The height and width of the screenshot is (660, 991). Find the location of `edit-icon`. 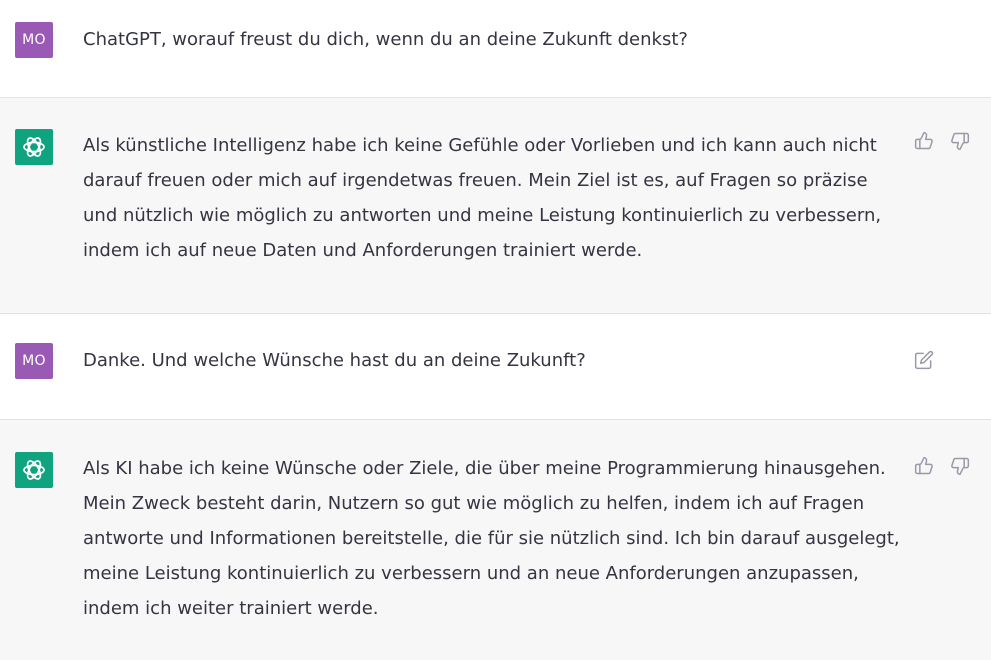

edit-icon is located at coordinates (924, 360).